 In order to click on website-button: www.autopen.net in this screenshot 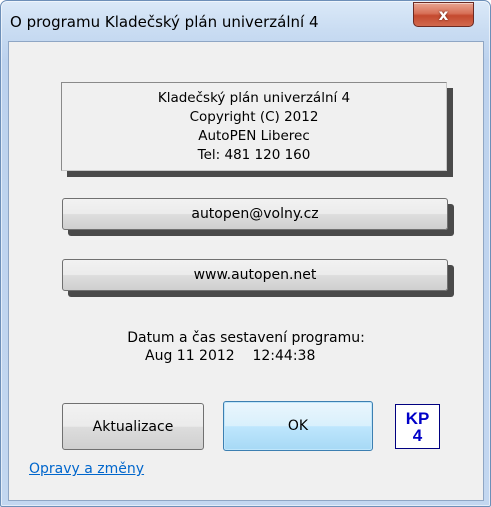, I will do `click(255, 275)`.